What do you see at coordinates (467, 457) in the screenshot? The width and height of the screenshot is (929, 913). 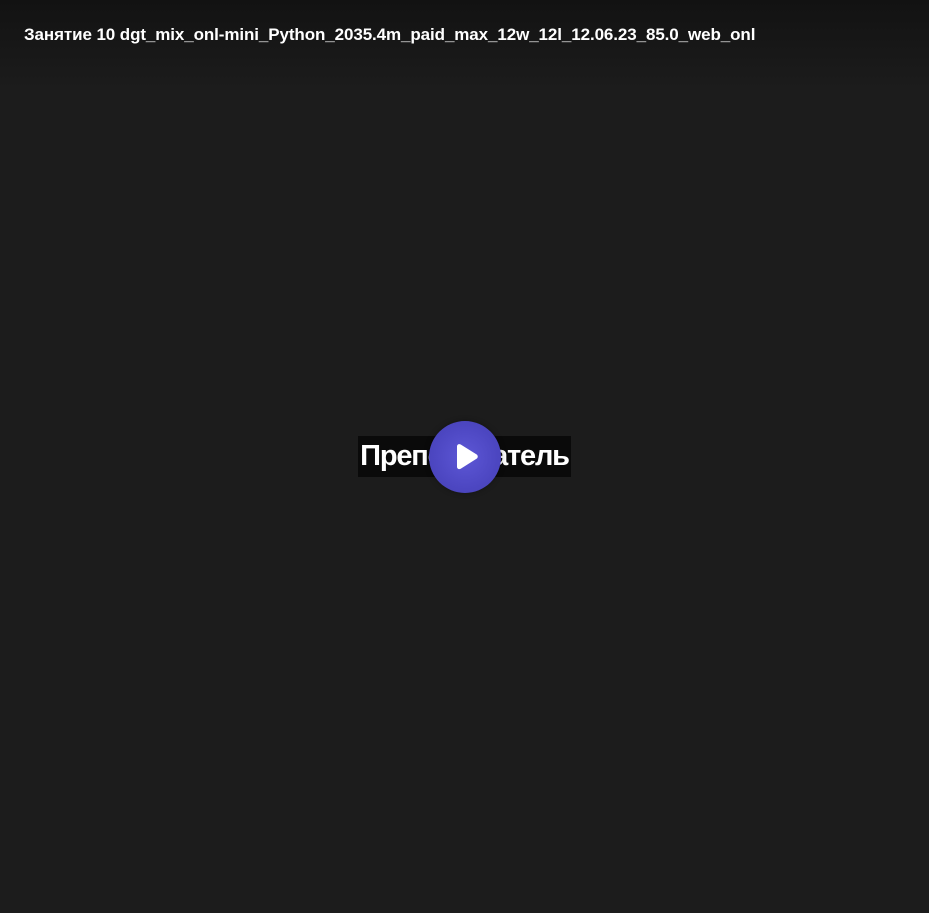 I see `play-icon` at bounding box center [467, 457].